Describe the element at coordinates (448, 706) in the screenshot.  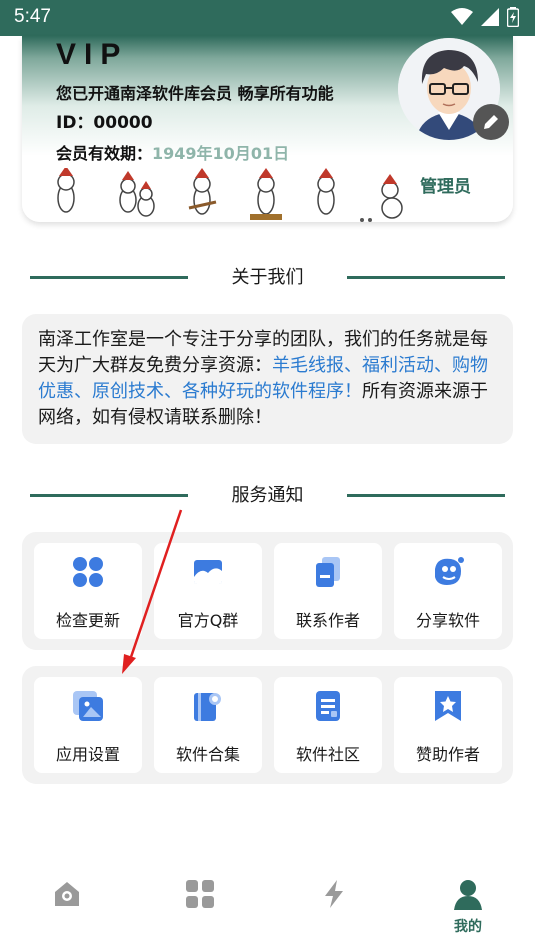
I see `star-bookmark-icon` at that location.